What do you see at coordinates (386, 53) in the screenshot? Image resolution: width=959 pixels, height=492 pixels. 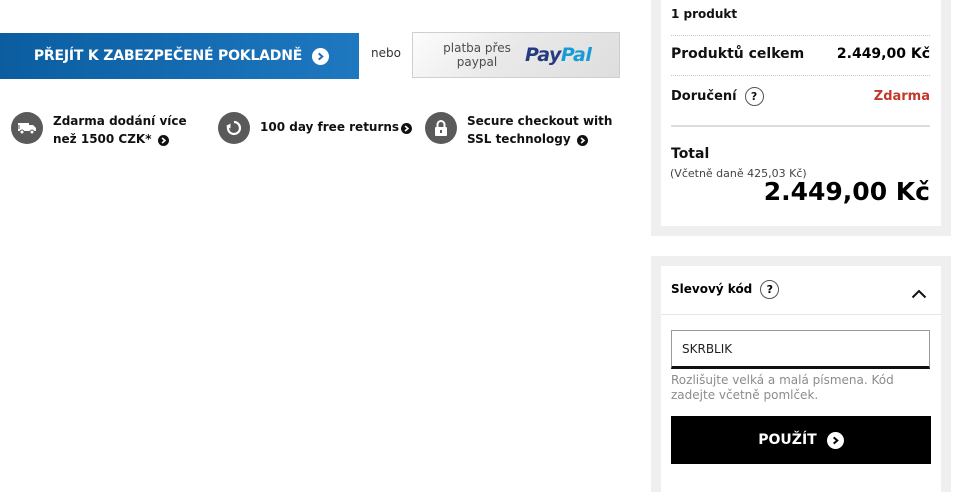 I see `or-label: nebo` at bounding box center [386, 53].